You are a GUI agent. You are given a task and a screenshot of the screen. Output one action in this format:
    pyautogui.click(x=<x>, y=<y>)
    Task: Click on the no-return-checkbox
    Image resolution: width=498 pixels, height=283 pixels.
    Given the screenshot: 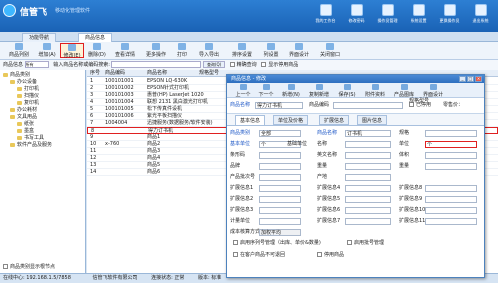 What is the action you would take?
    pyautogui.click(x=235, y=254)
    